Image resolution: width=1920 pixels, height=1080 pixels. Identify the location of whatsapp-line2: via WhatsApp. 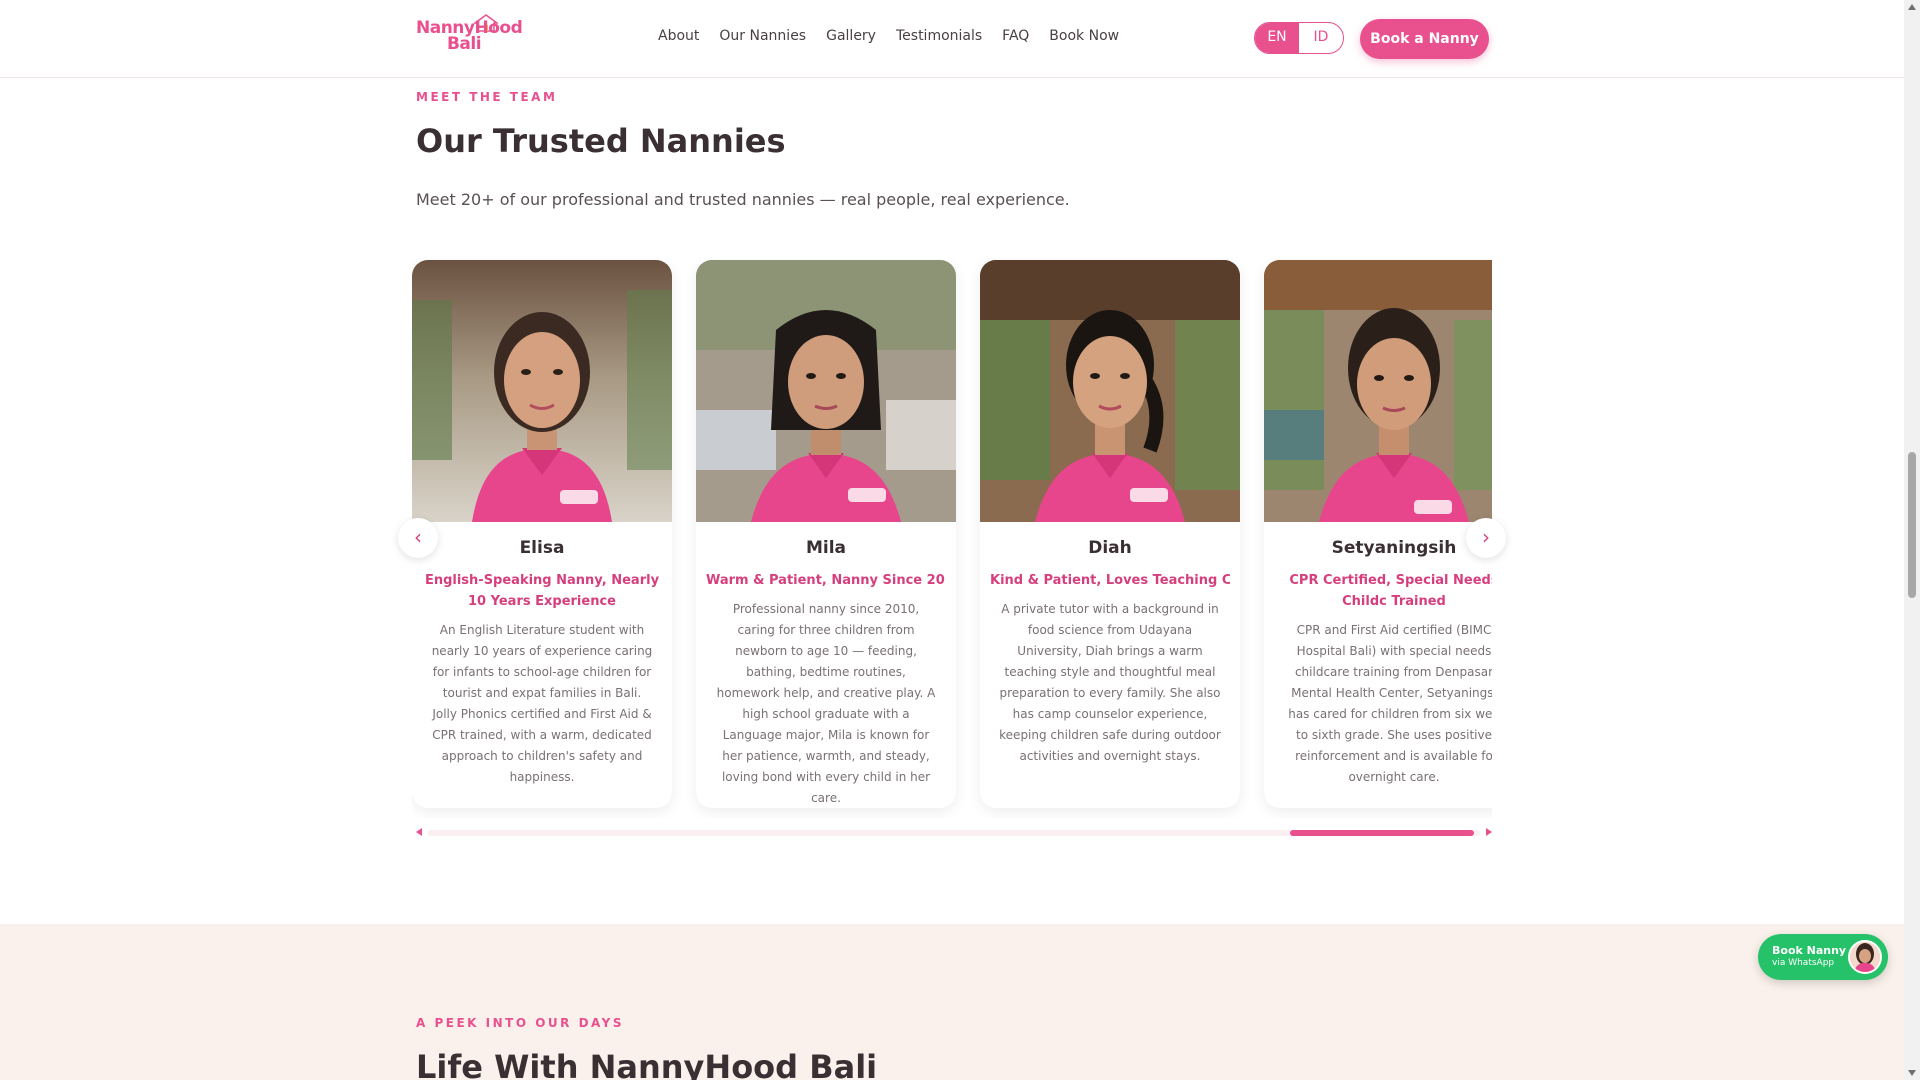
(1803, 963).